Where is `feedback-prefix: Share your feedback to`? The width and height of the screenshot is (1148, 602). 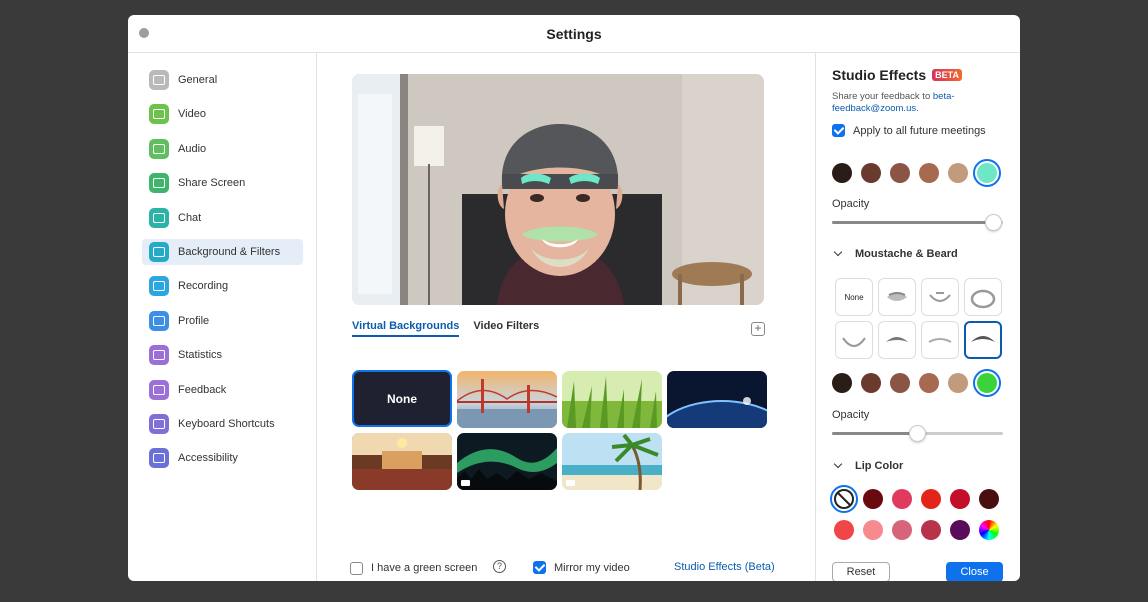
feedback-prefix: Share your feedback to is located at coordinates (882, 96).